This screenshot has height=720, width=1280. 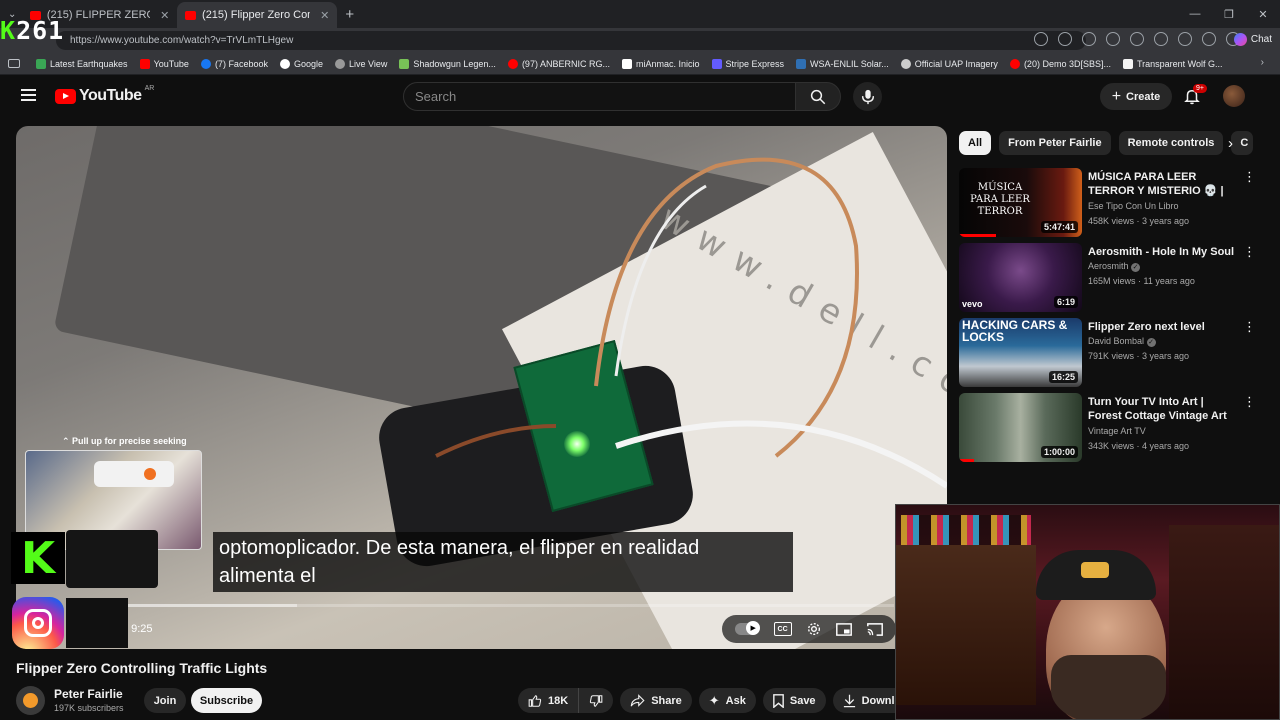 What do you see at coordinates (599, 96) in the screenshot?
I see `search-input: Search` at bounding box center [599, 96].